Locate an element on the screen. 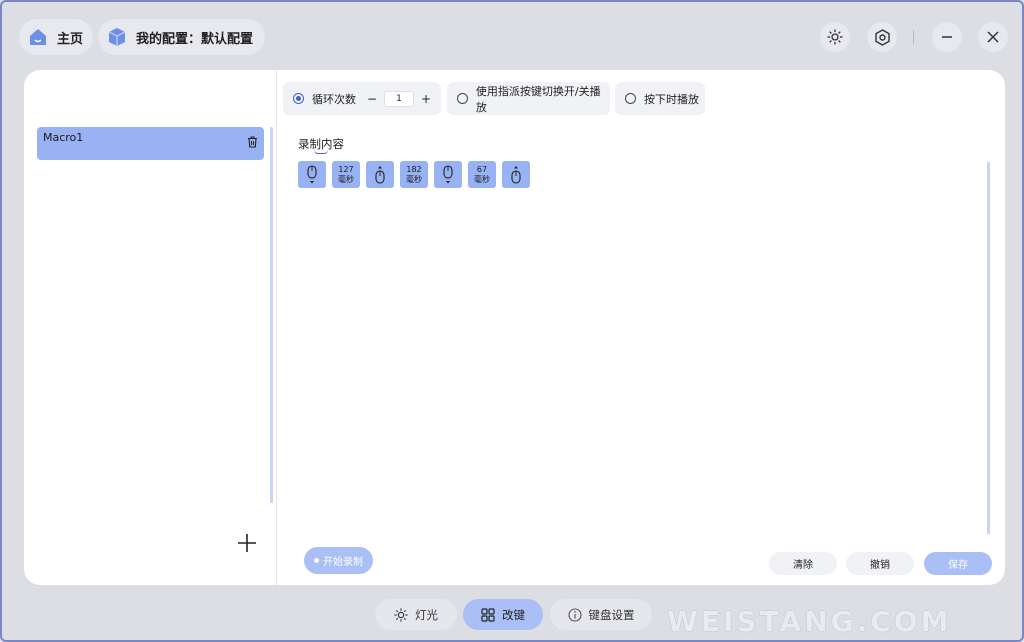  delay-value: 127 is located at coordinates (346, 169).